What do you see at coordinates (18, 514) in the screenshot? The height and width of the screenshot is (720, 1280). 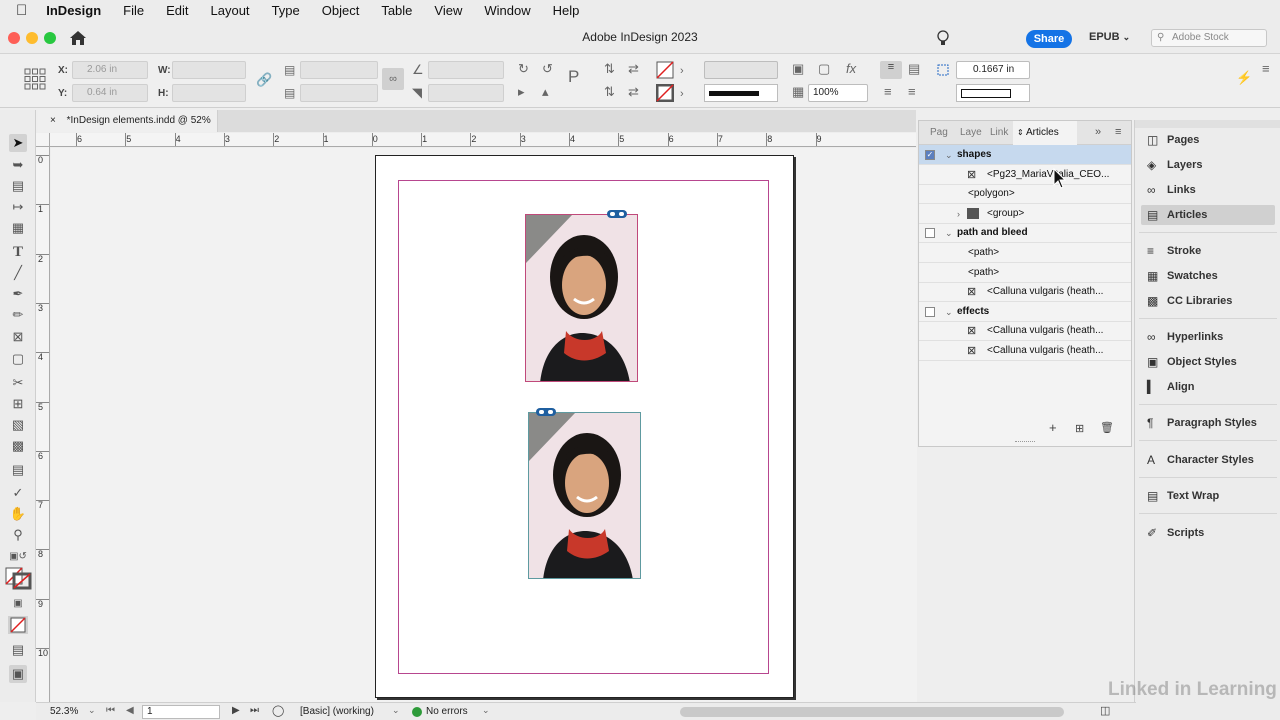 I see `hand-tool-icon: ✋` at bounding box center [18, 514].